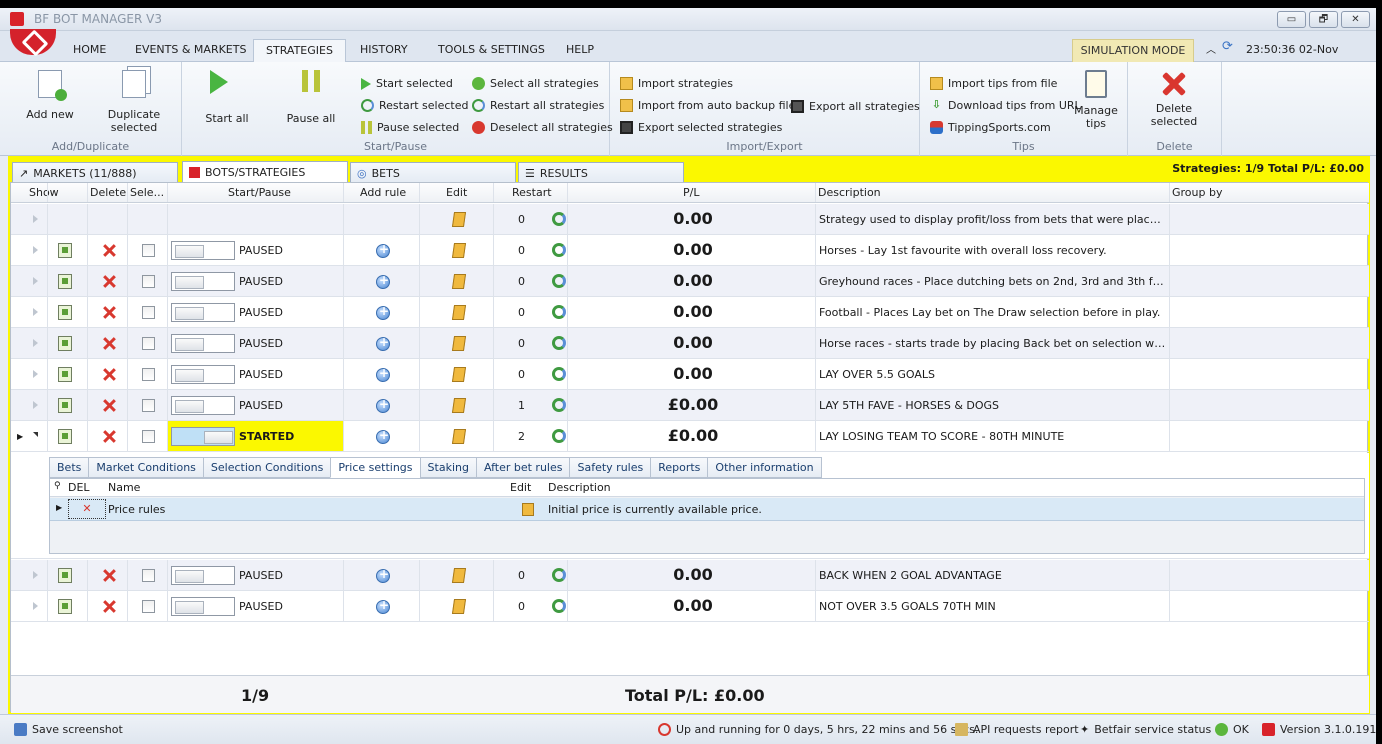  Describe the element at coordinates (538, 105) in the screenshot. I see `restart-all-button: Restart all strategies` at that location.